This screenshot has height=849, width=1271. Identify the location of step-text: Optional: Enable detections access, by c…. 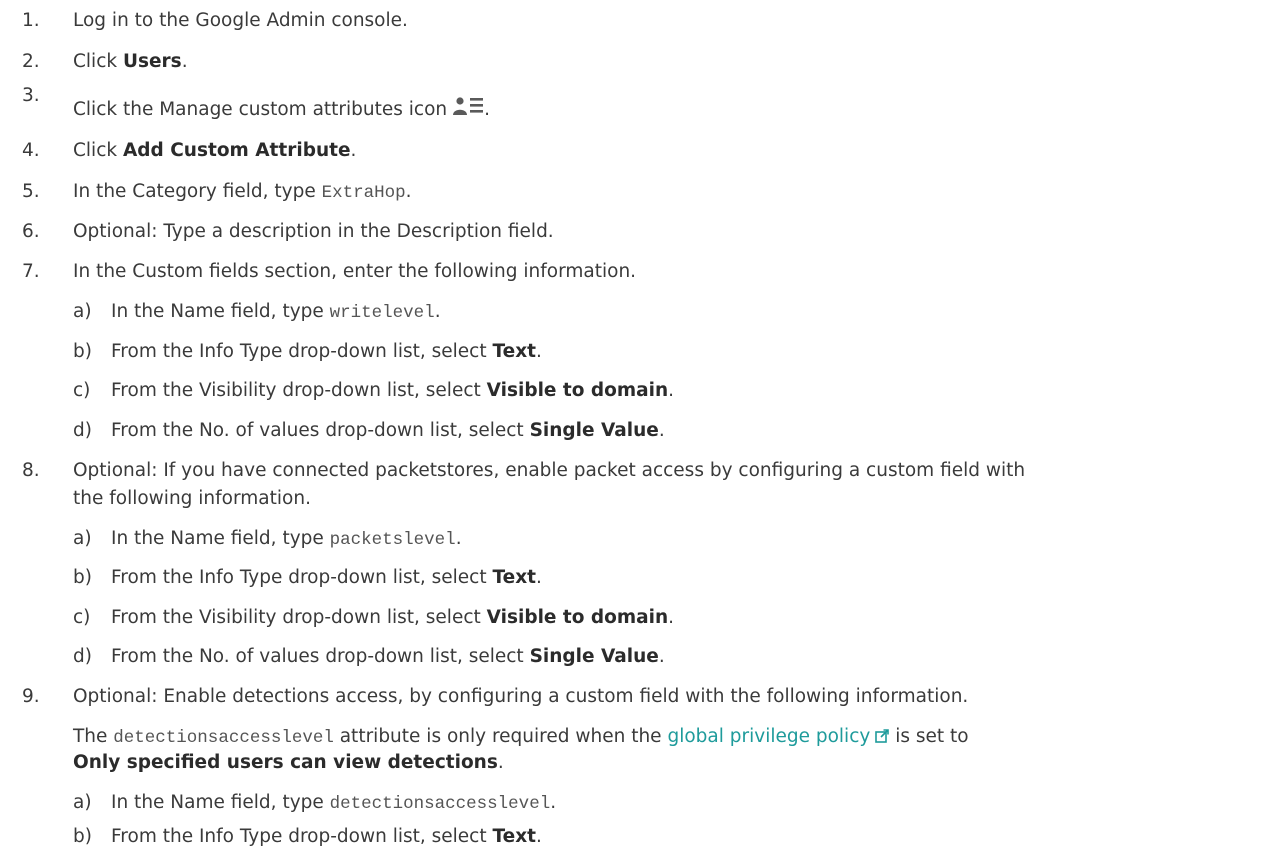
(521, 696).